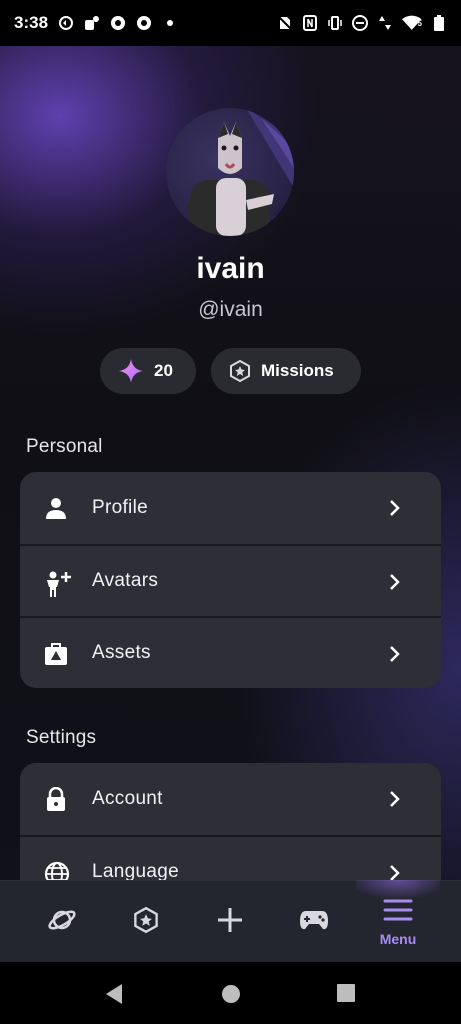 This screenshot has height=1024, width=461. I want to click on nav-missions, so click(146, 922).